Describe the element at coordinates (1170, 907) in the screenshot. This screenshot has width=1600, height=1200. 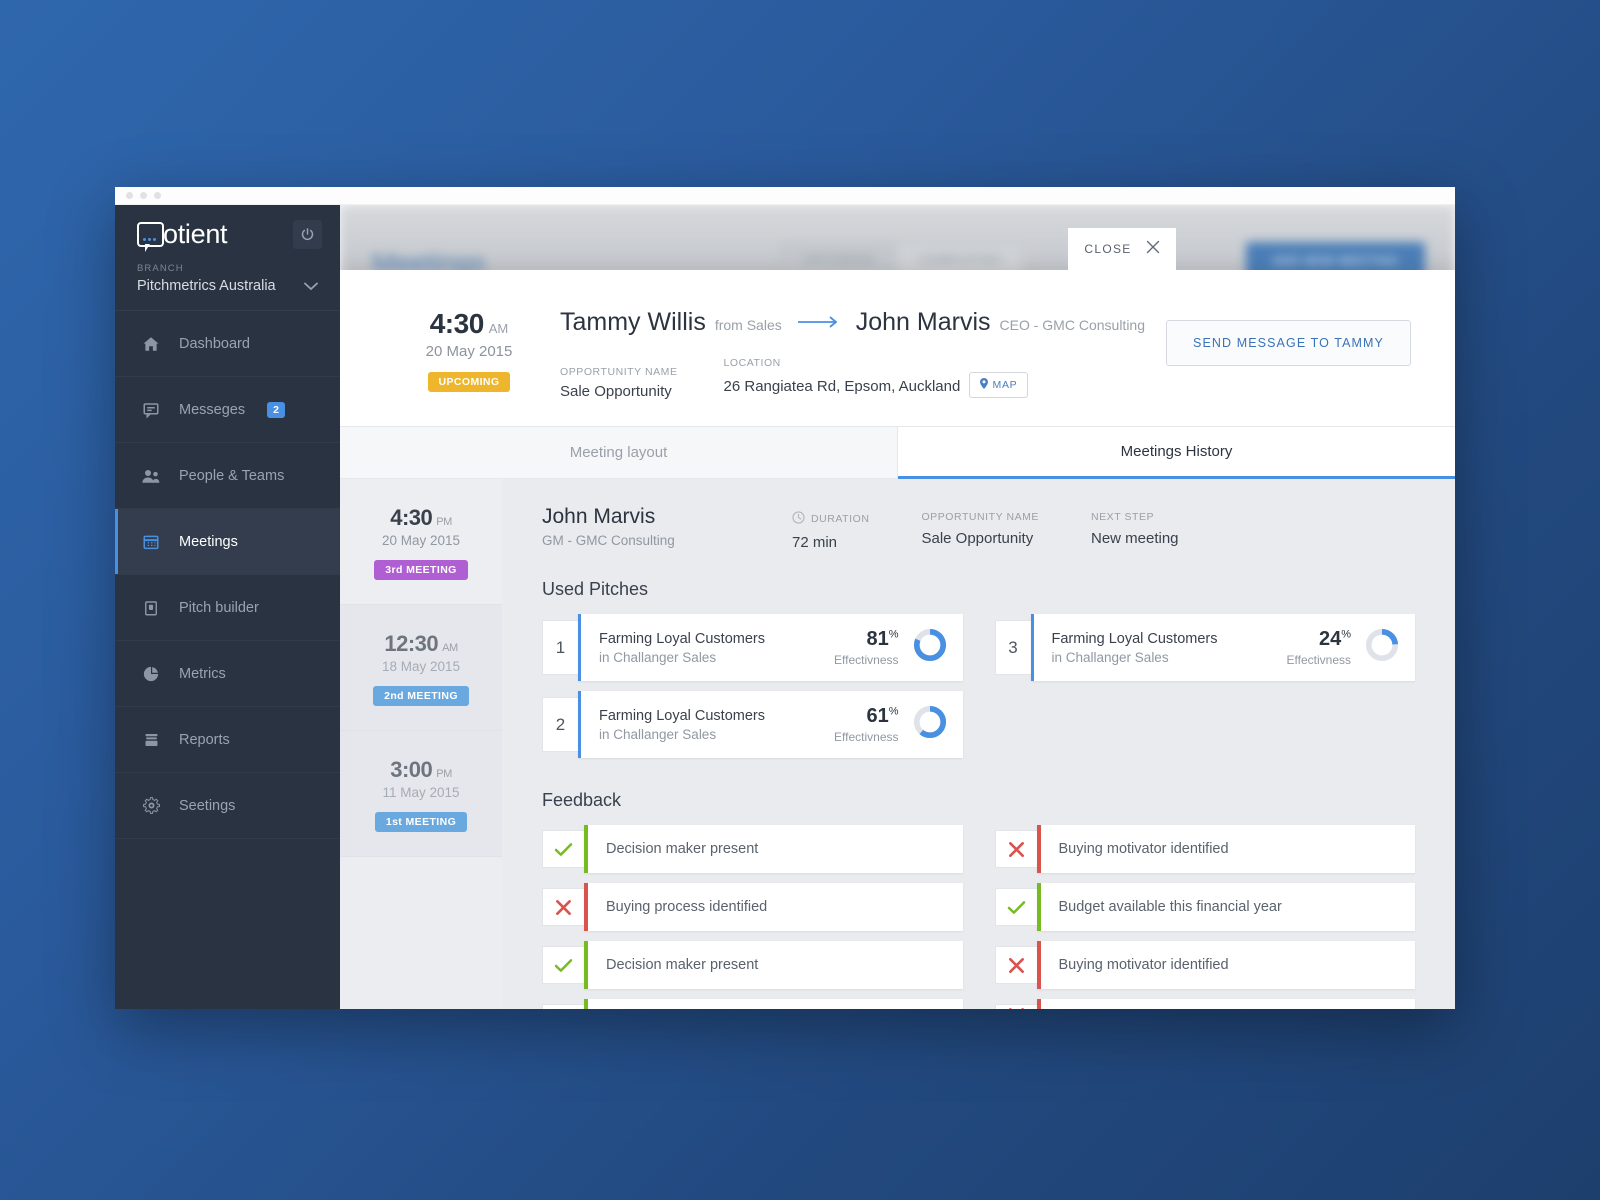
I see `feedback-text: Budget available this financial year` at that location.